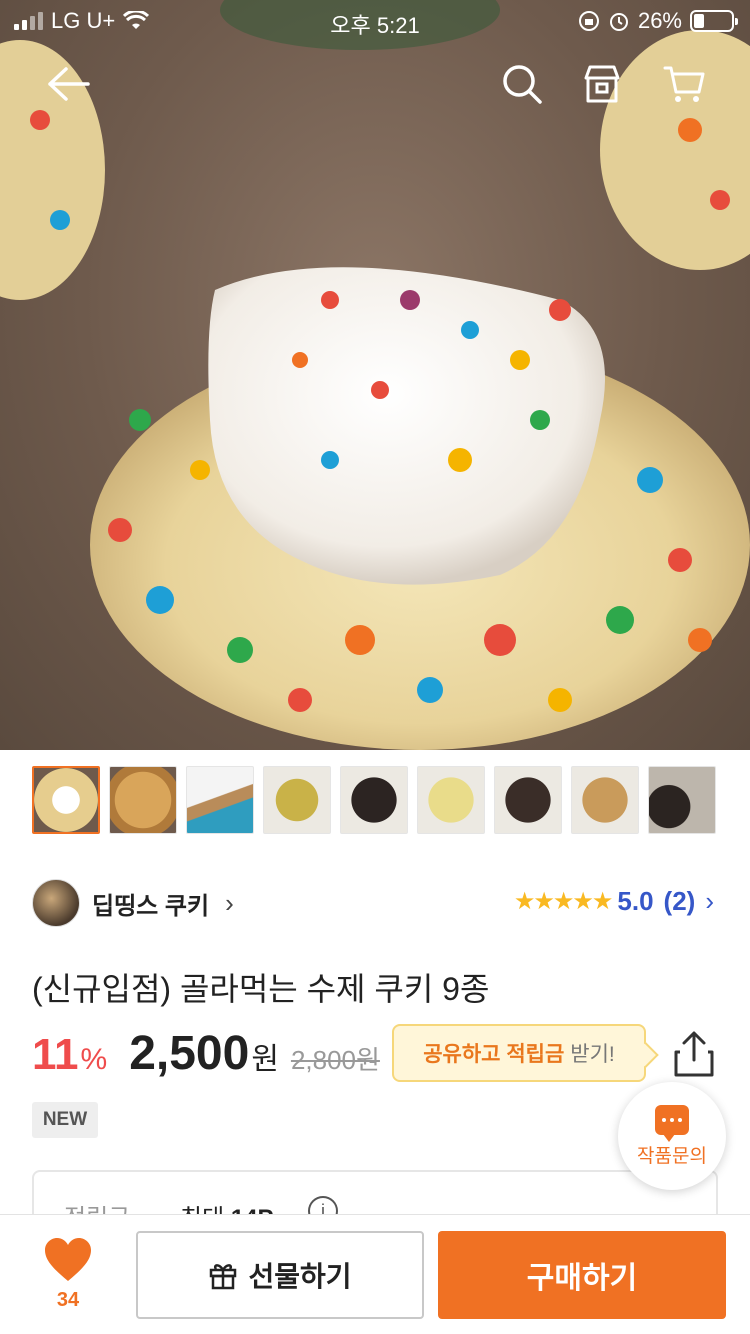 The height and width of the screenshot is (1334, 750). I want to click on seller-avatar, so click(56, 903).